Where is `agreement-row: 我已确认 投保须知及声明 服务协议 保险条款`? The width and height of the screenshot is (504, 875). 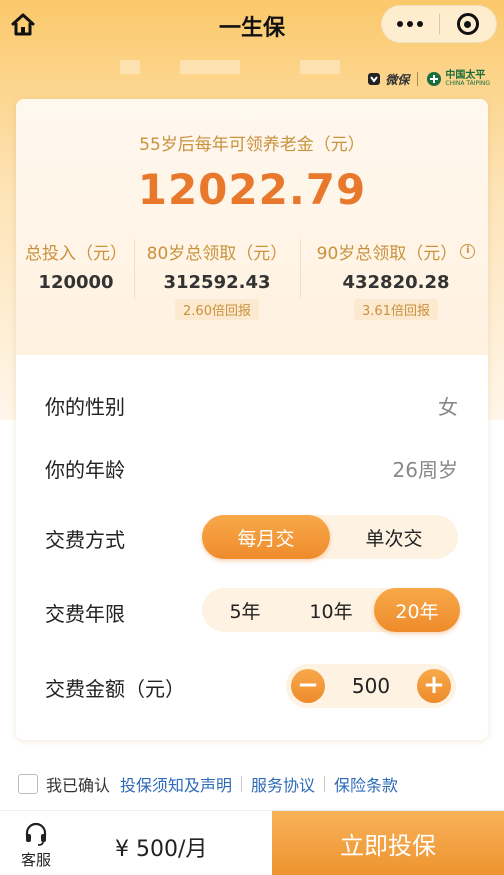
agreement-row: 我已确认 投保须知及声明 服务协议 保险条款 is located at coordinates (258, 784).